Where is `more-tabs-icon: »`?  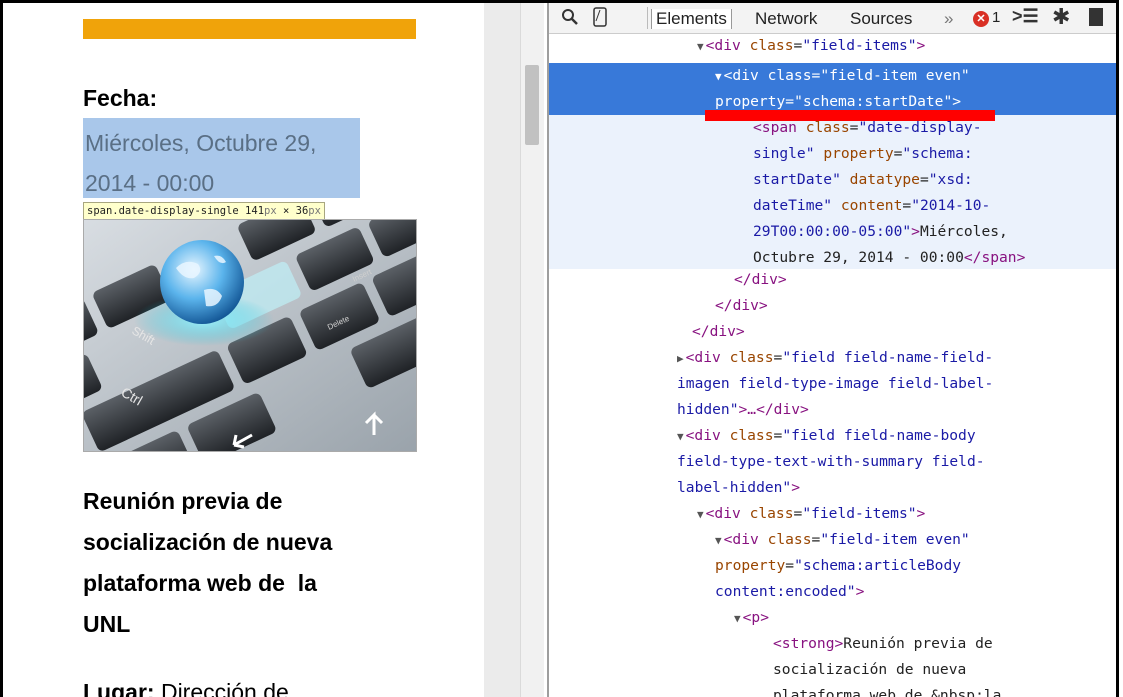 more-tabs-icon: » is located at coordinates (948, 19).